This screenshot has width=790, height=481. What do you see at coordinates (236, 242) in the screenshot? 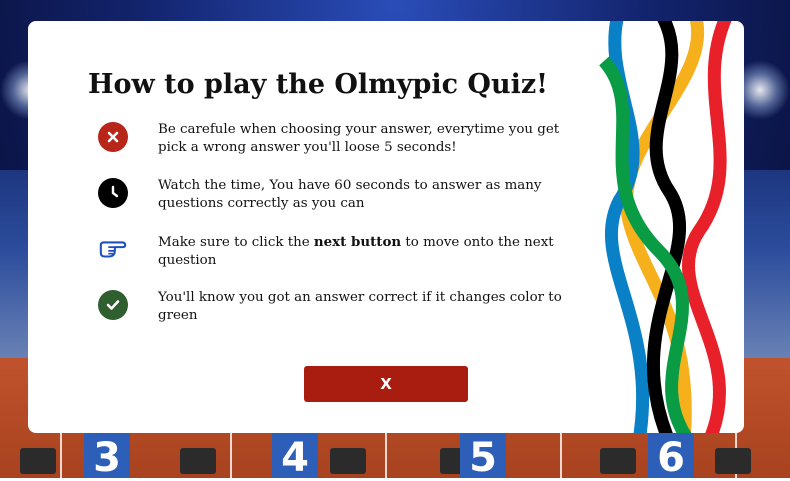
I see `rule-text-part: Make sure to click the` at bounding box center [236, 242].